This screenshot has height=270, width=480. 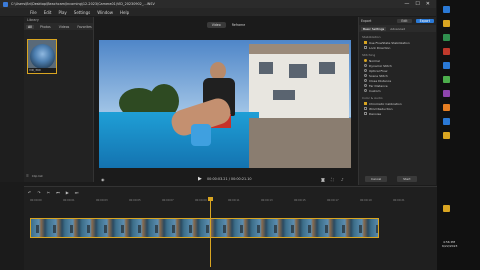 I want to click on option-label: Use FlowState Stabilization, so click(x=389, y=42).